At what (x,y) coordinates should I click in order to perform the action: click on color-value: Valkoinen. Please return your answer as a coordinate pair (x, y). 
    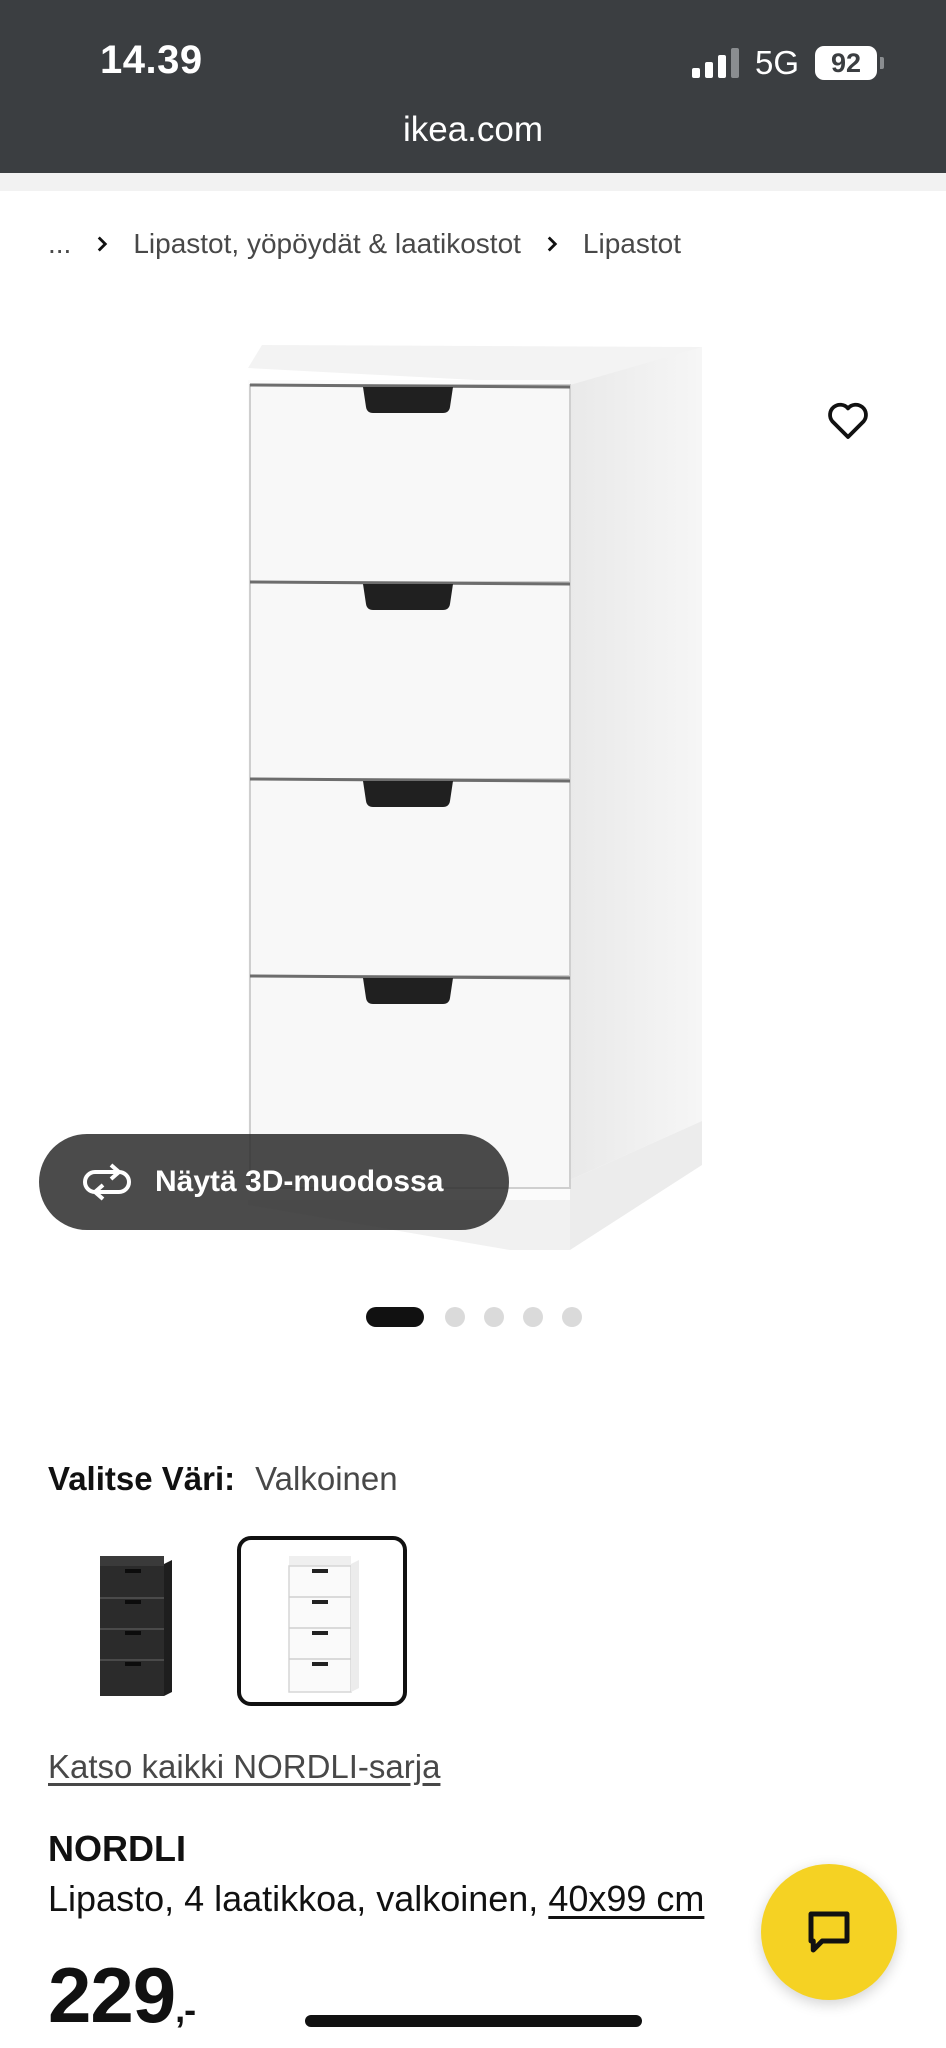
    Looking at the image, I should click on (326, 1478).